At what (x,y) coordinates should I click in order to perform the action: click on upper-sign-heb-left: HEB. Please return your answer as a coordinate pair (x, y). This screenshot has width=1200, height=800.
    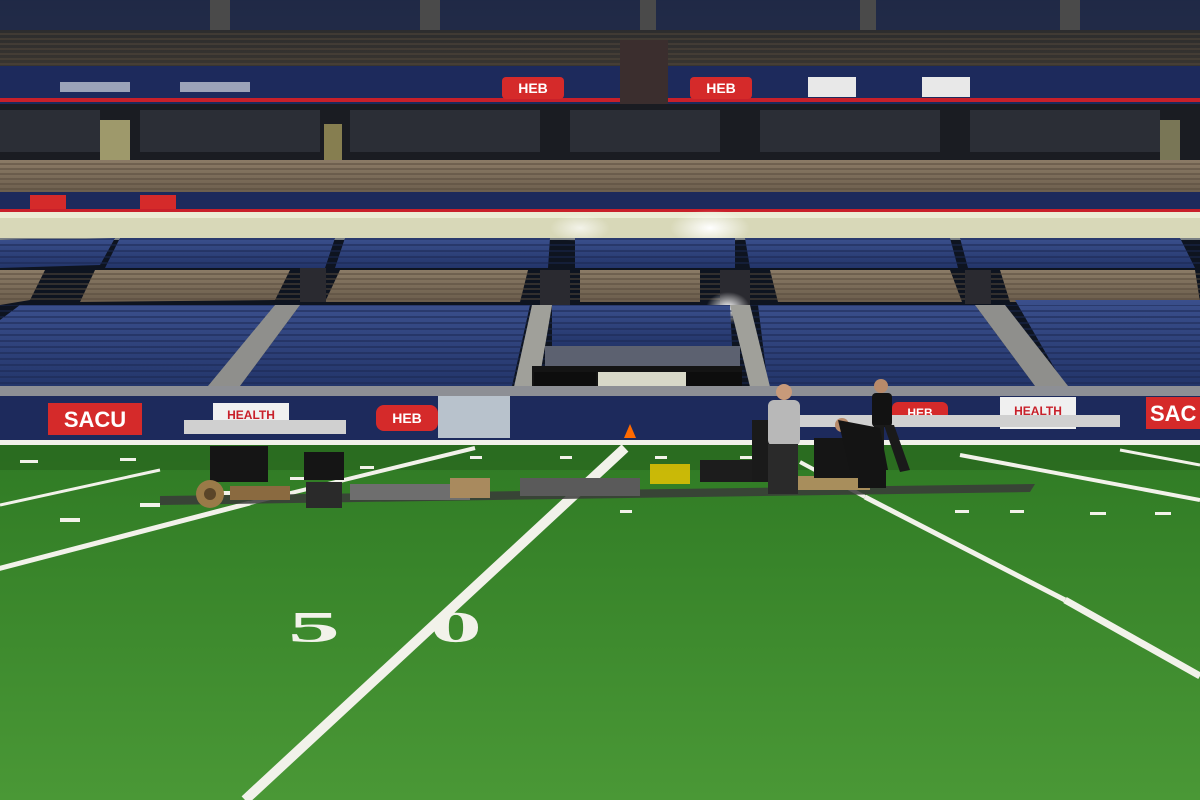
    Looking at the image, I should click on (533, 88).